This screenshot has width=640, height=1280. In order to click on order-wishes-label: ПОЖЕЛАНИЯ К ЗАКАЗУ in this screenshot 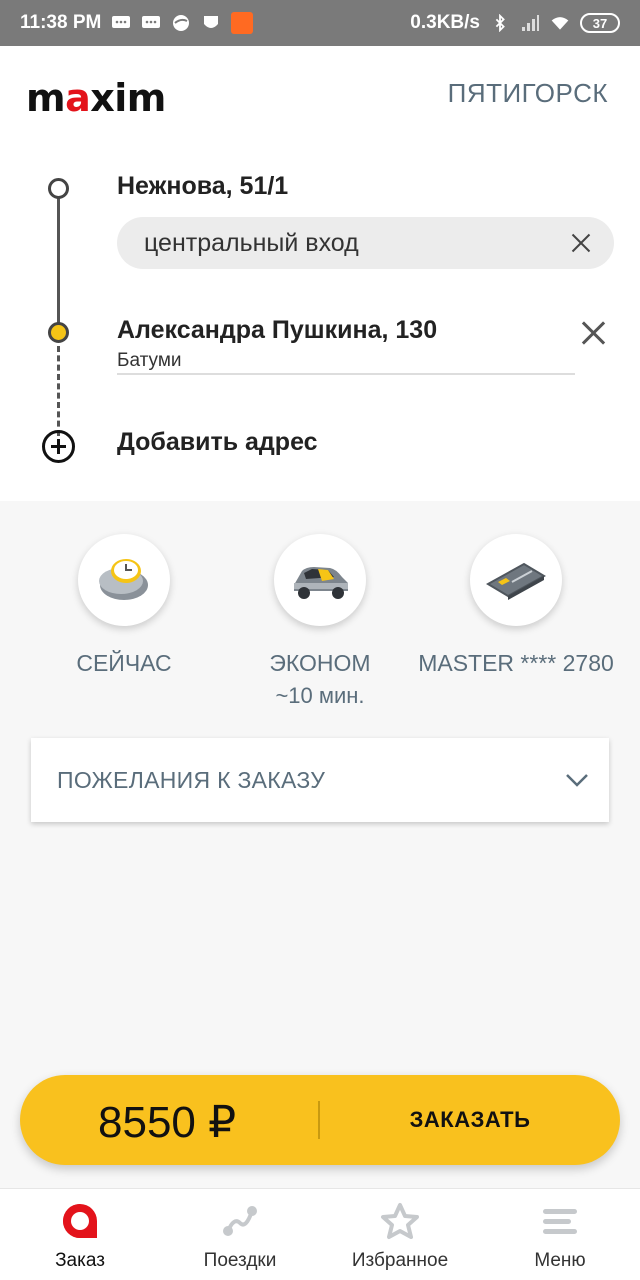, I will do `click(191, 779)`.